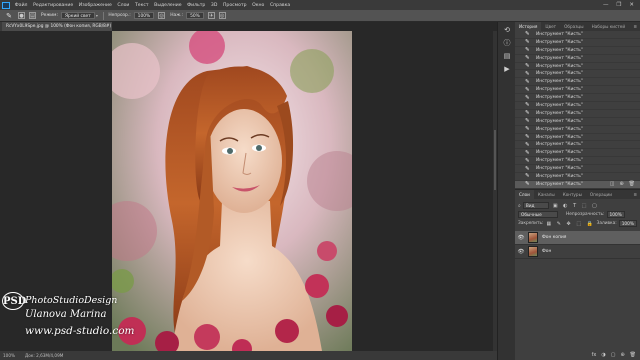 This screenshot has width=640, height=360. What do you see at coordinates (162, 15) in the screenshot?
I see `pressure-opacity-icon: ◎` at bounding box center [162, 15].